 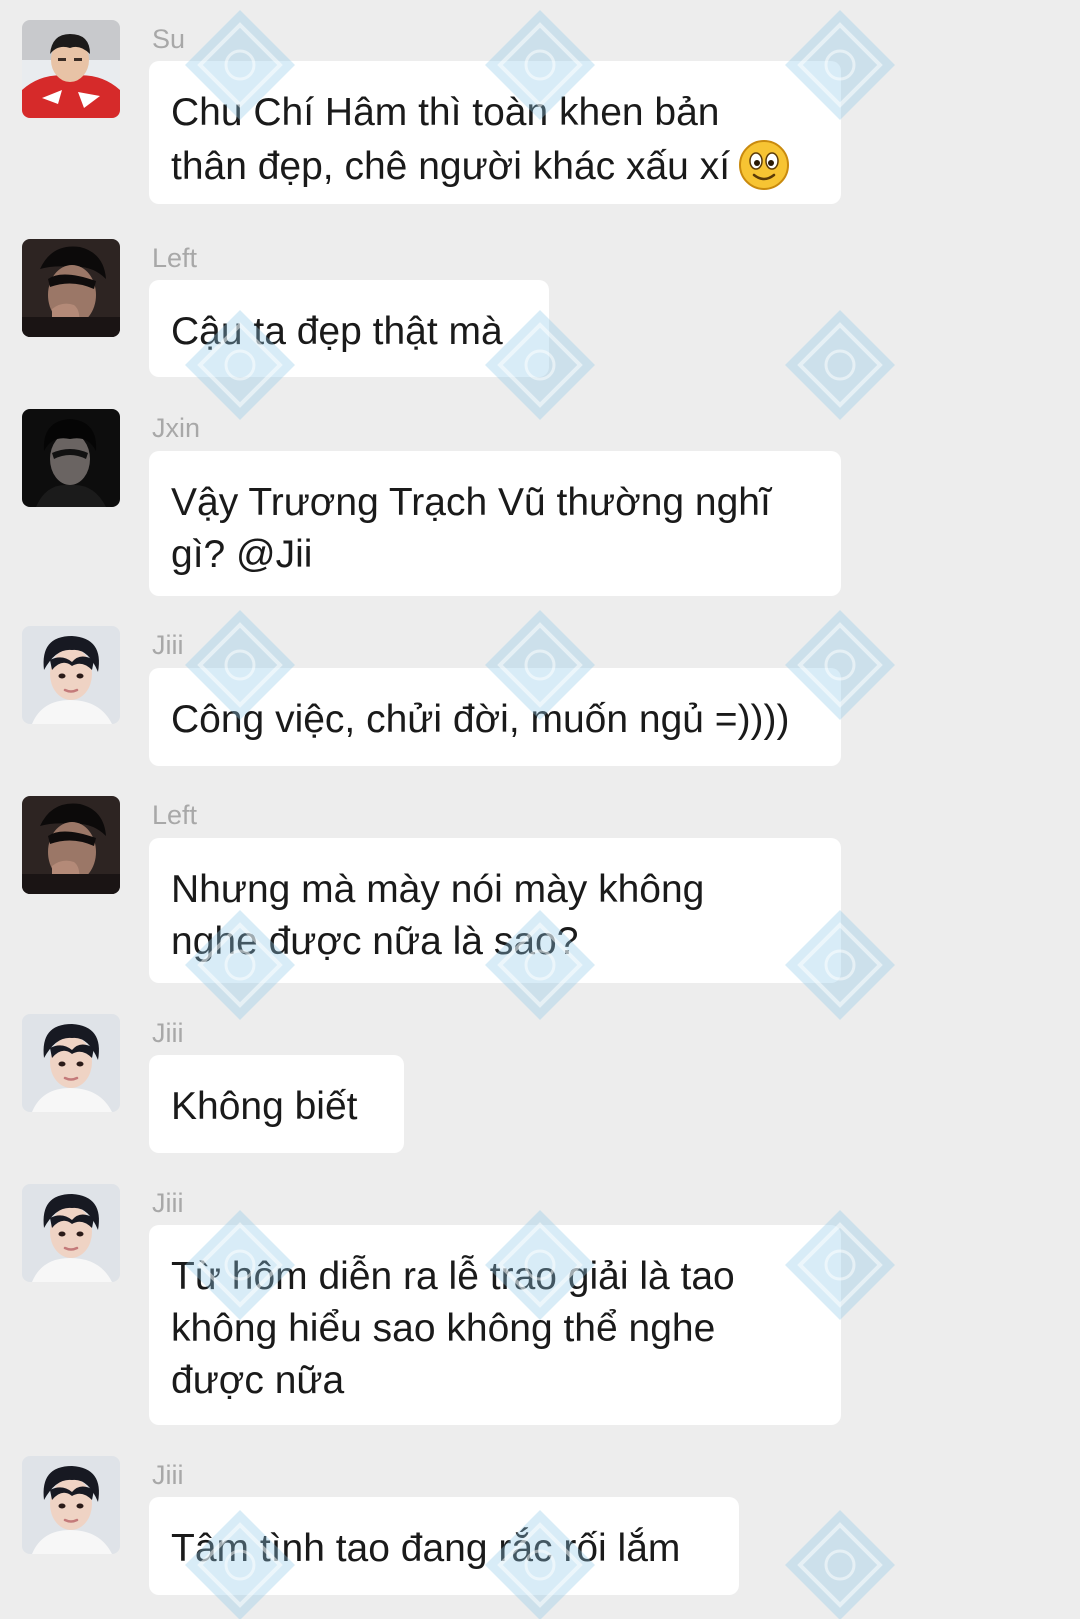 I want to click on su-avatar, so click(x=71, y=69).